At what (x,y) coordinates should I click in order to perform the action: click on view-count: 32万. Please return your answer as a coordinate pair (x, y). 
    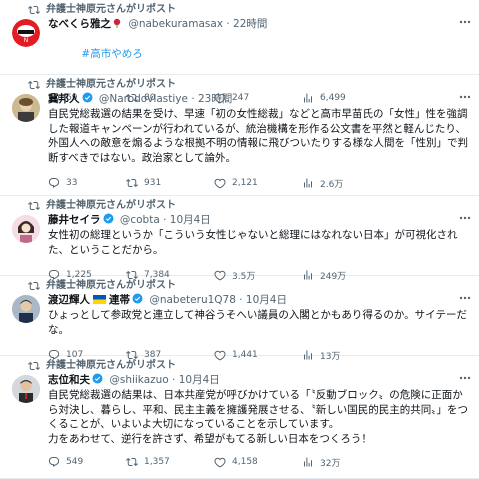
    Looking at the image, I should click on (330, 463).